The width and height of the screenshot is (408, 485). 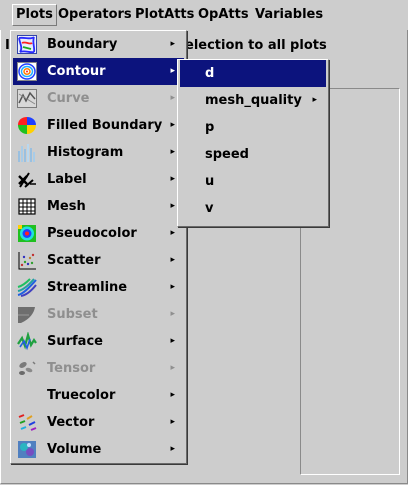 I want to click on pseudocolor-icon, so click(x=27, y=233).